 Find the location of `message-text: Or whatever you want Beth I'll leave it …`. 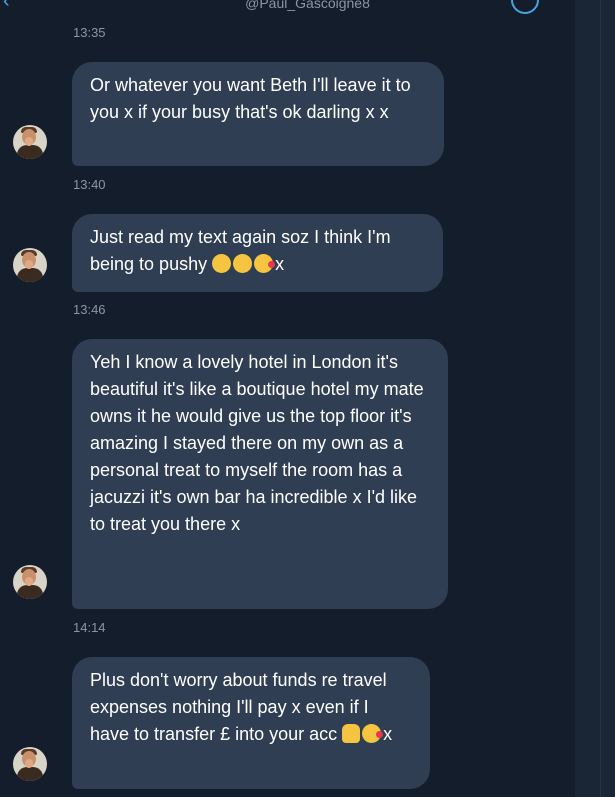

message-text: Or whatever you want Beth I'll leave it … is located at coordinates (250, 98).